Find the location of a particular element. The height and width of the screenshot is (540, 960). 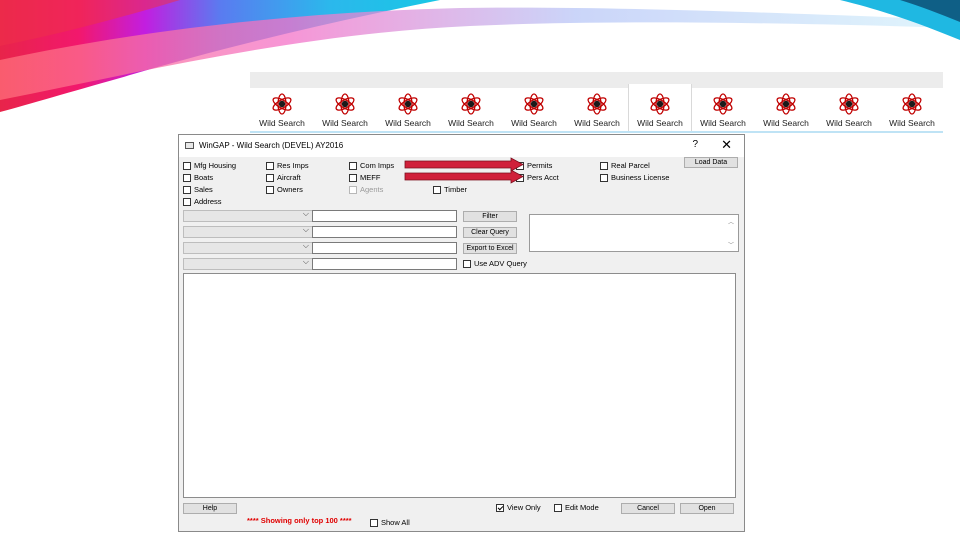

wild-search-tab-11: Wild Search is located at coordinates (912, 110).